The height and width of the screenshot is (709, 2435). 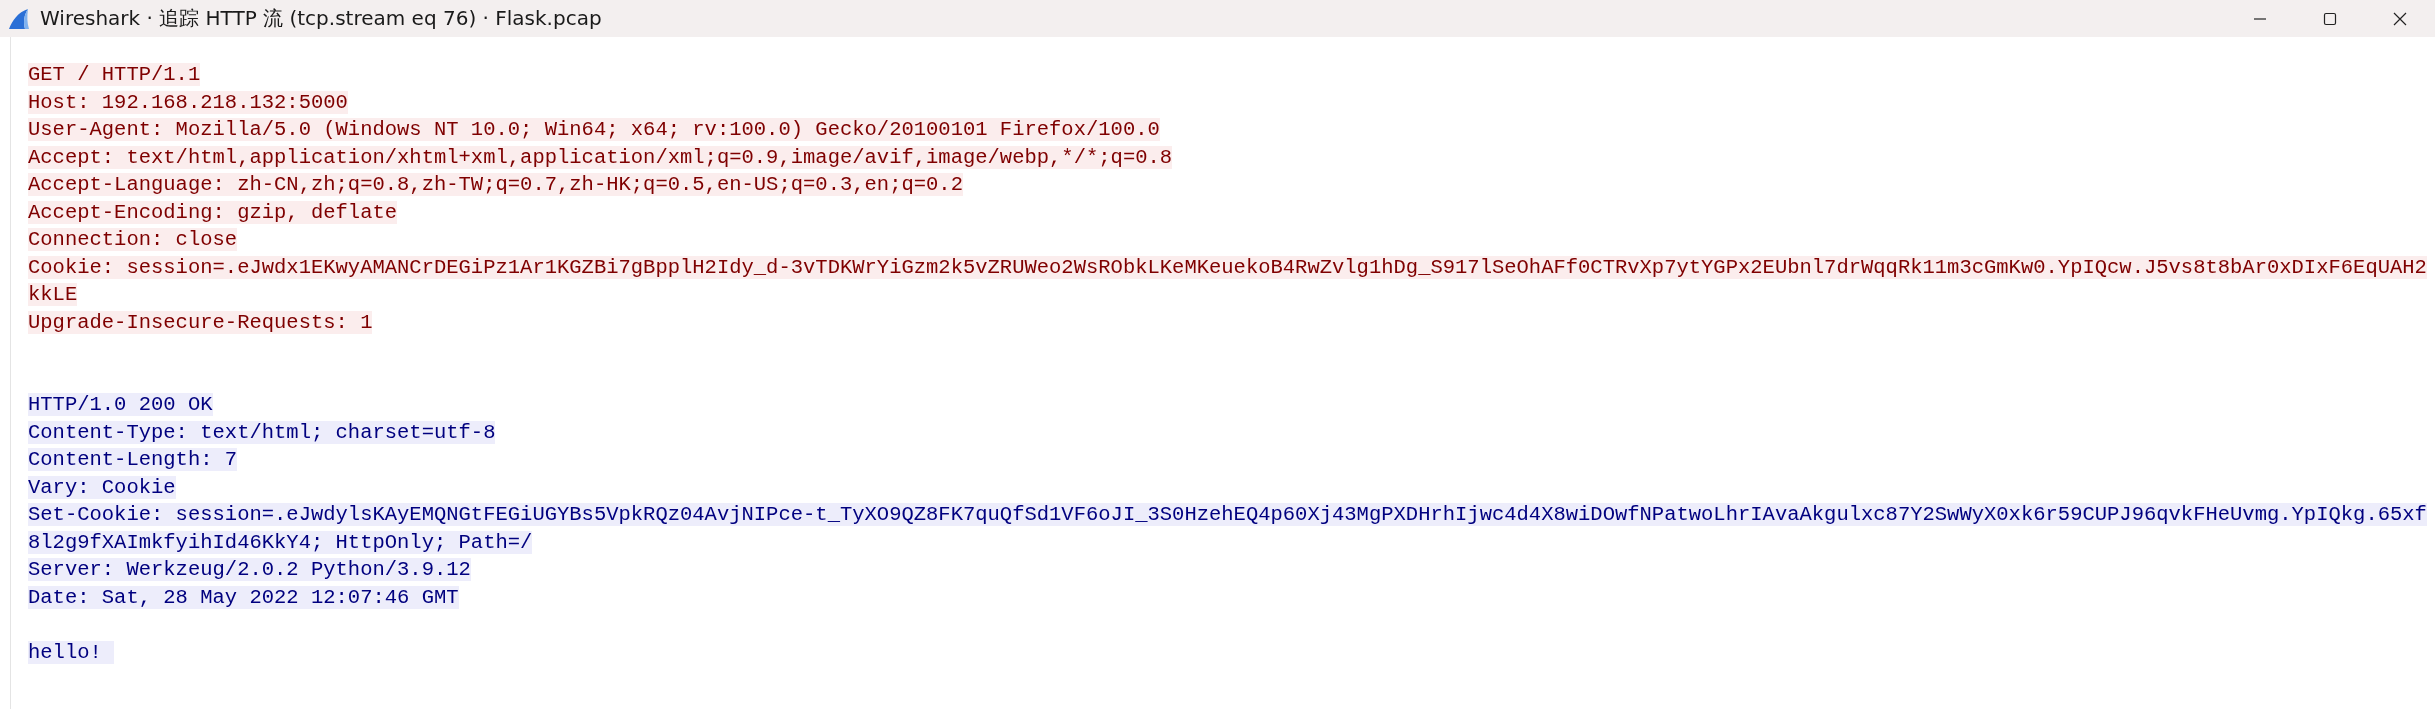 What do you see at coordinates (2400, 18) in the screenshot?
I see `close-icon` at bounding box center [2400, 18].